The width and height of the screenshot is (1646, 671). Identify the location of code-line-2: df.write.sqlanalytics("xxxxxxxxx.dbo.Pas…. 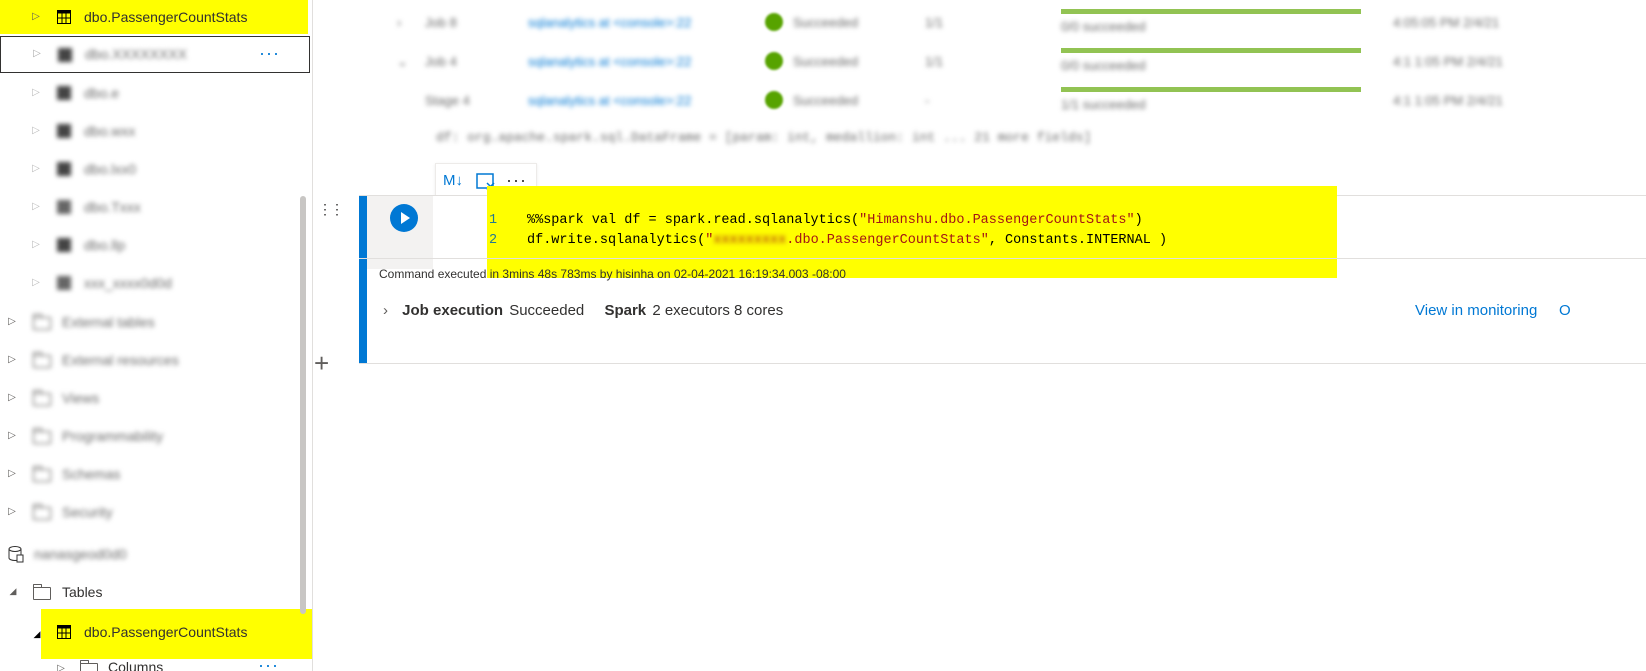
(847, 240).